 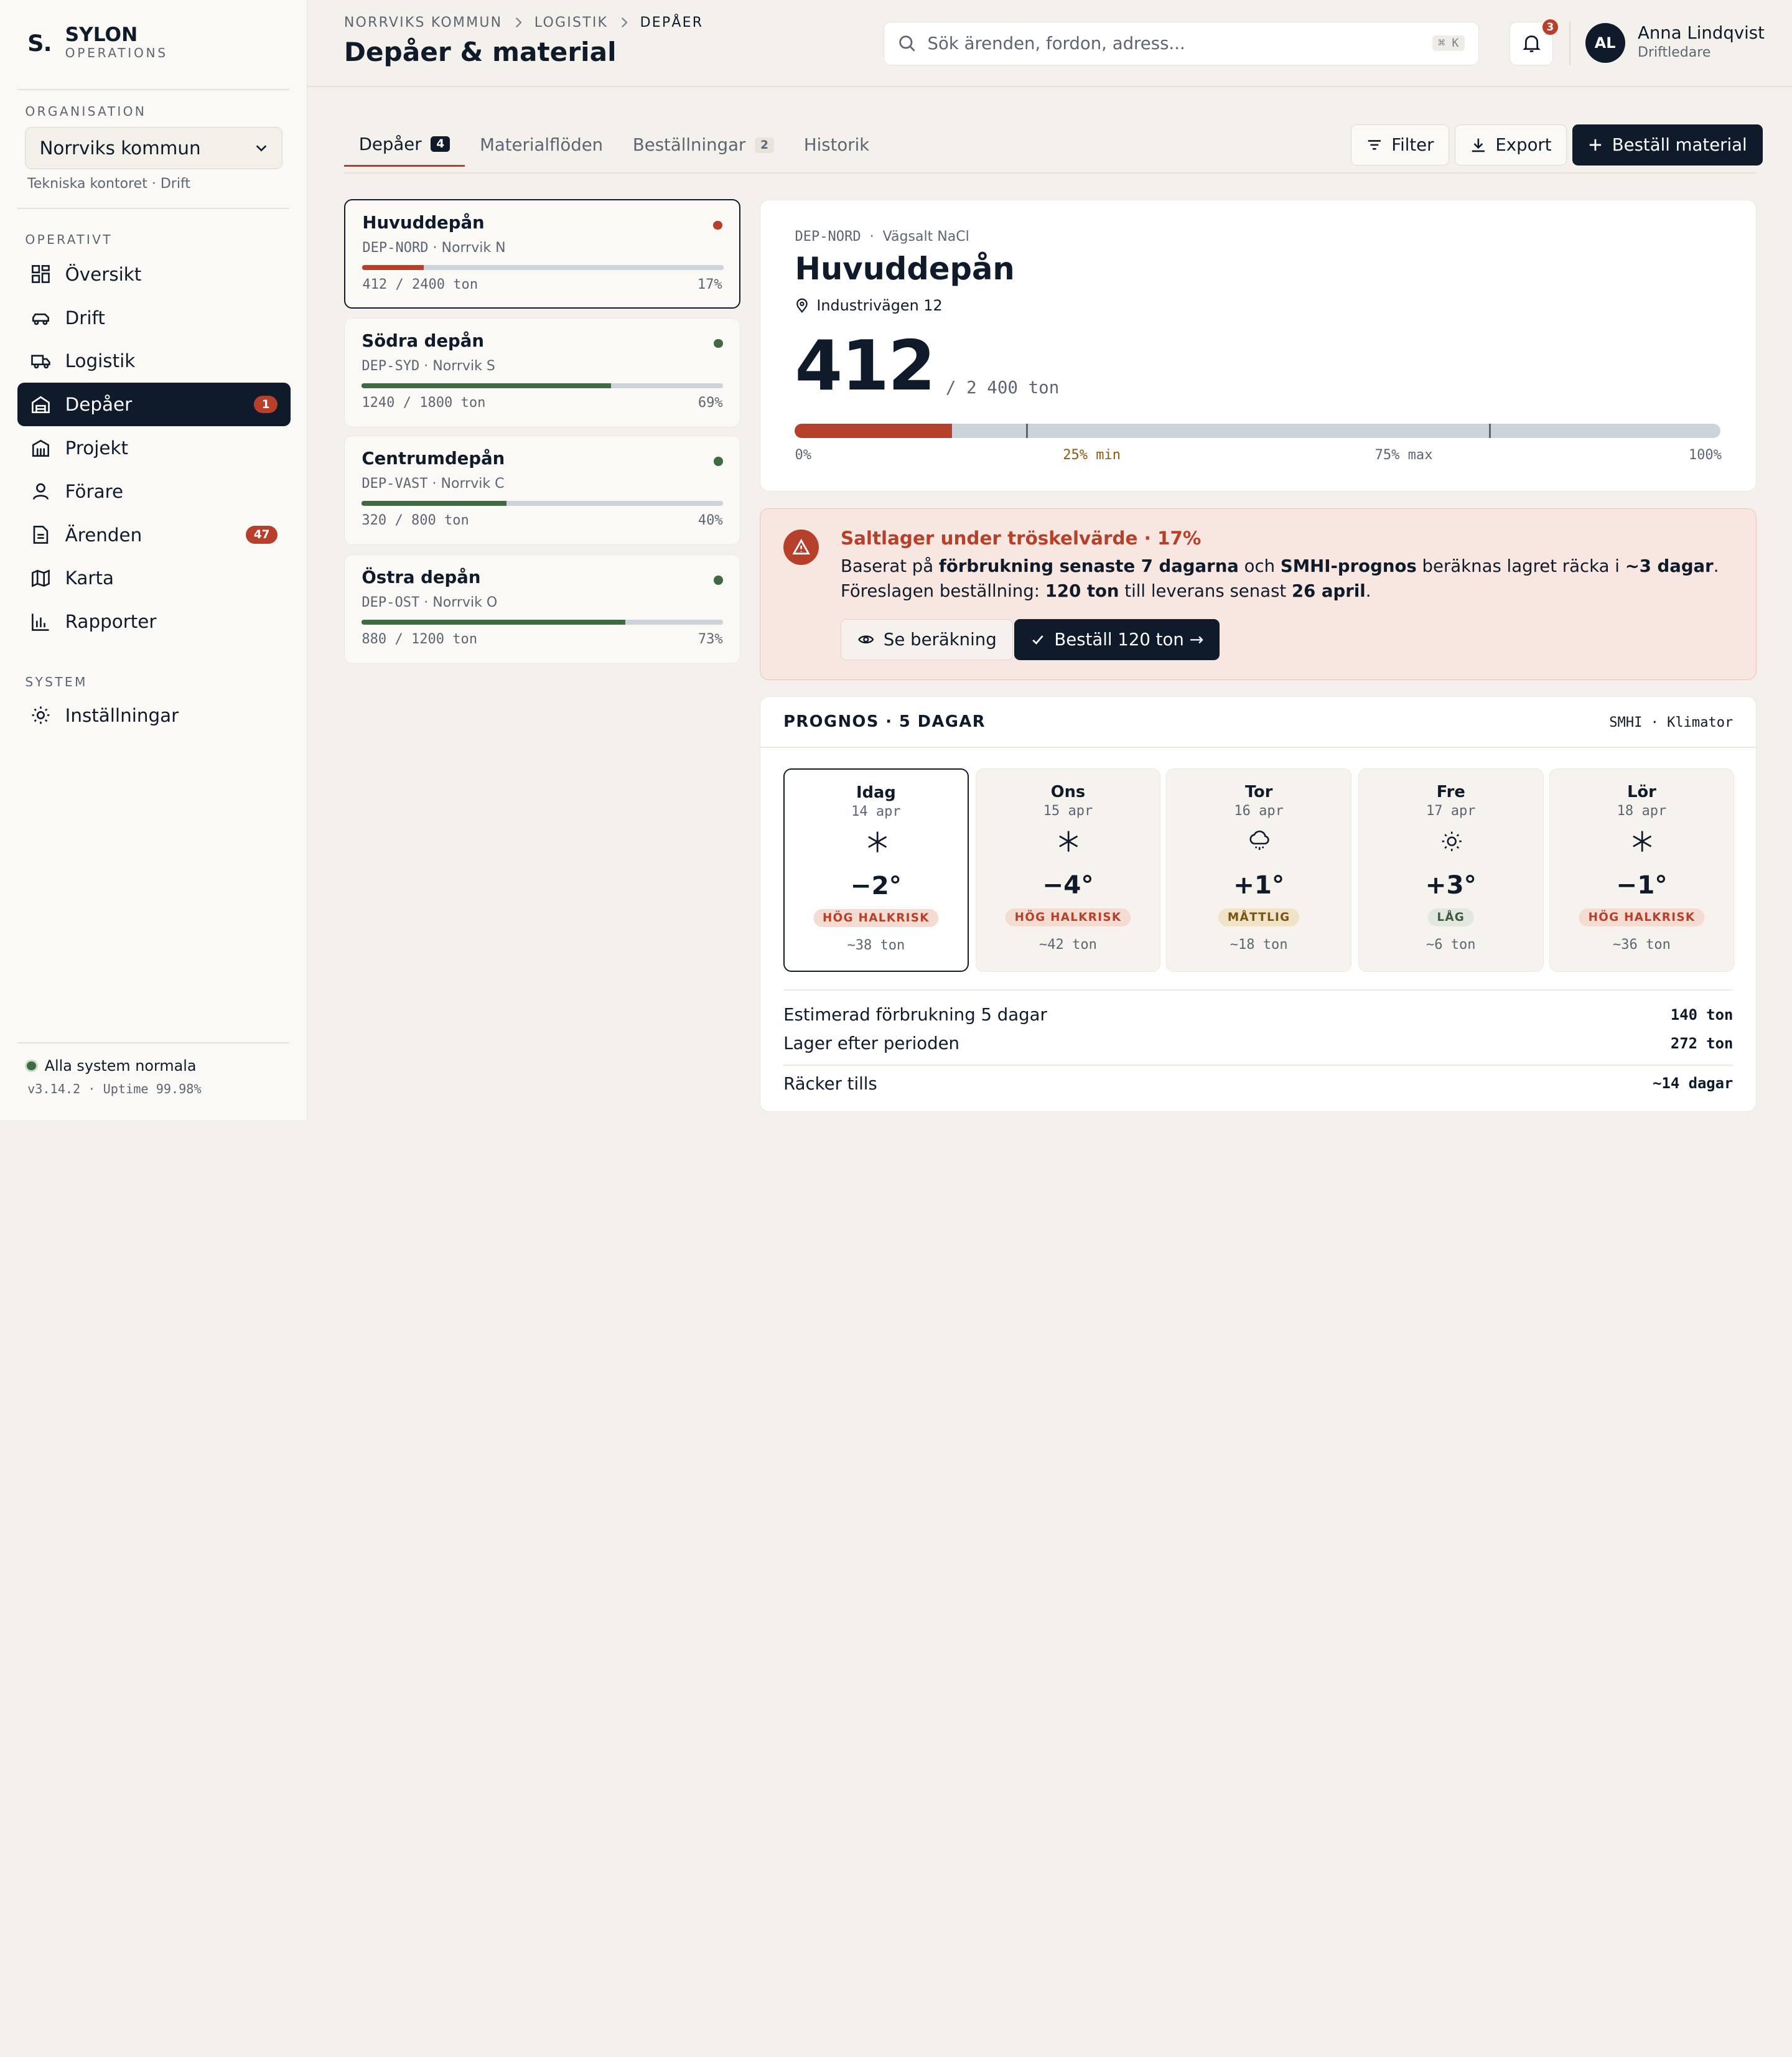 What do you see at coordinates (154, 448) in the screenshot?
I see `nav-item-projekt: Projekt` at bounding box center [154, 448].